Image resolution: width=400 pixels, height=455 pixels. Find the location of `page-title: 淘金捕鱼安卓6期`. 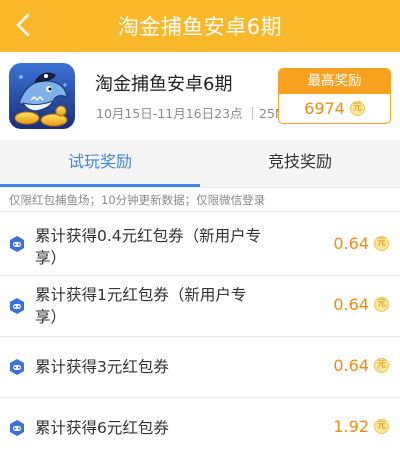

page-title: 淘金捕鱼安卓6期 is located at coordinates (200, 27).